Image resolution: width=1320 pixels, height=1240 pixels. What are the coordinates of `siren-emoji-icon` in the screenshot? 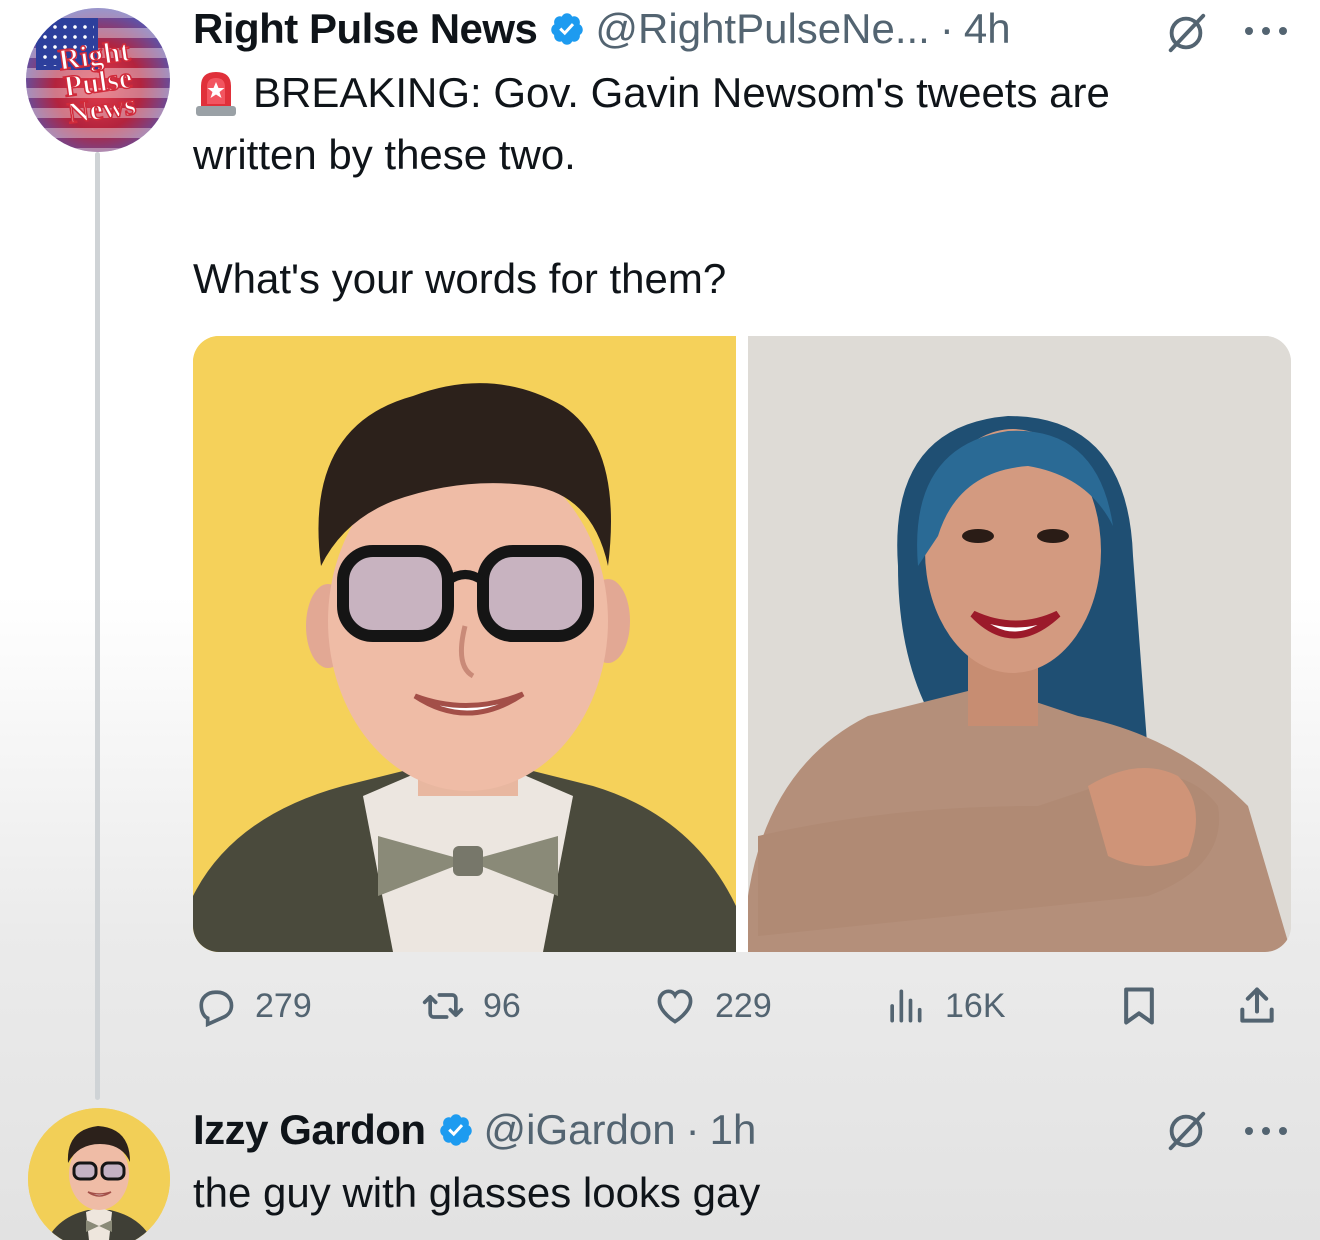 It's located at (216, 94).